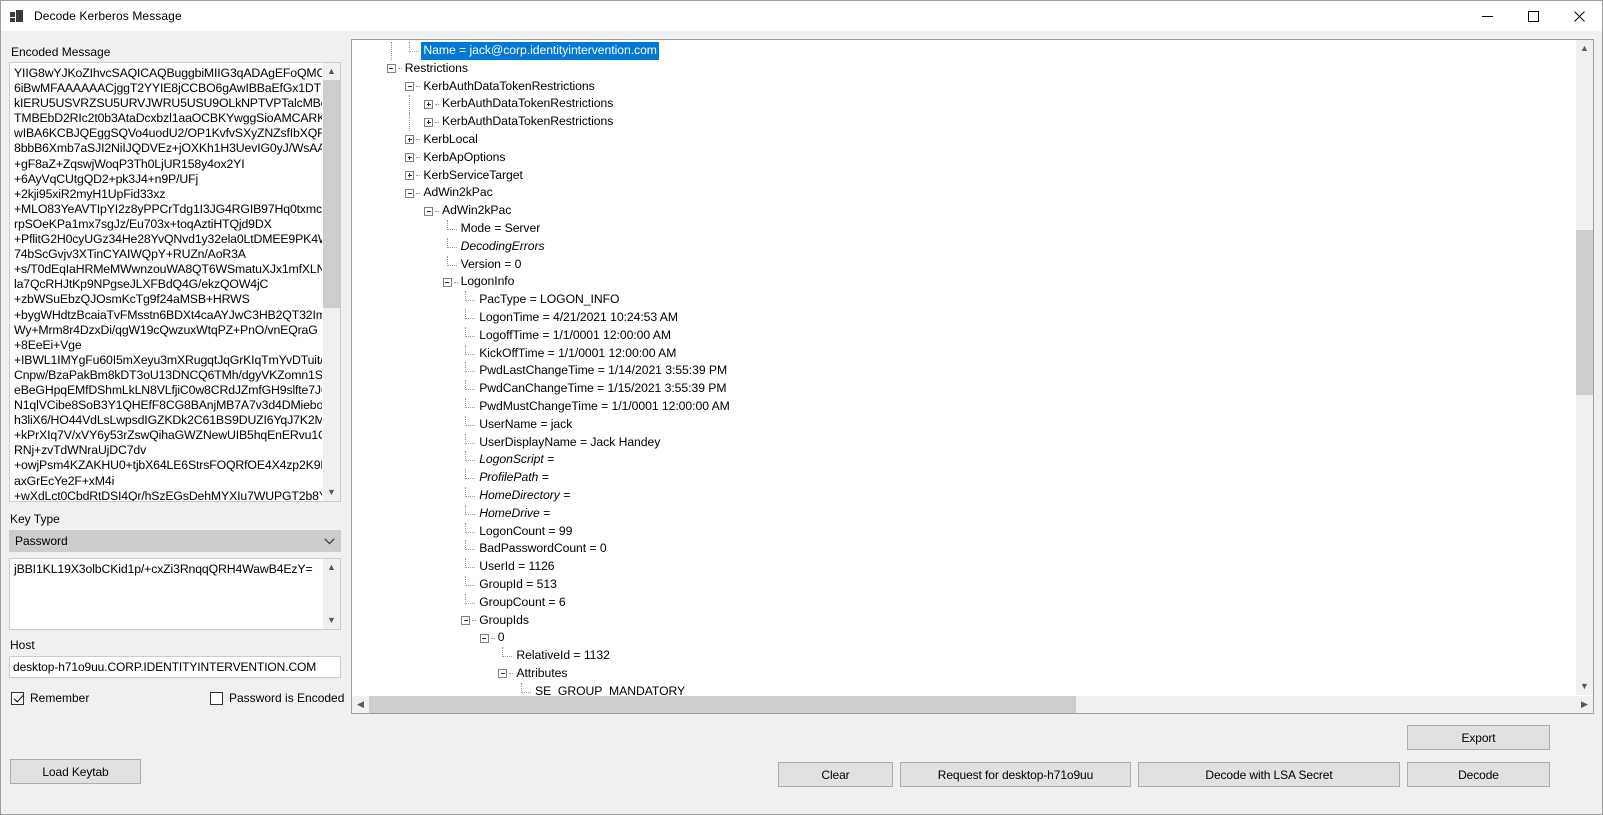  I want to click on request-for-host-button: Request for desktop-h71o9uu, so click(1015, 774).